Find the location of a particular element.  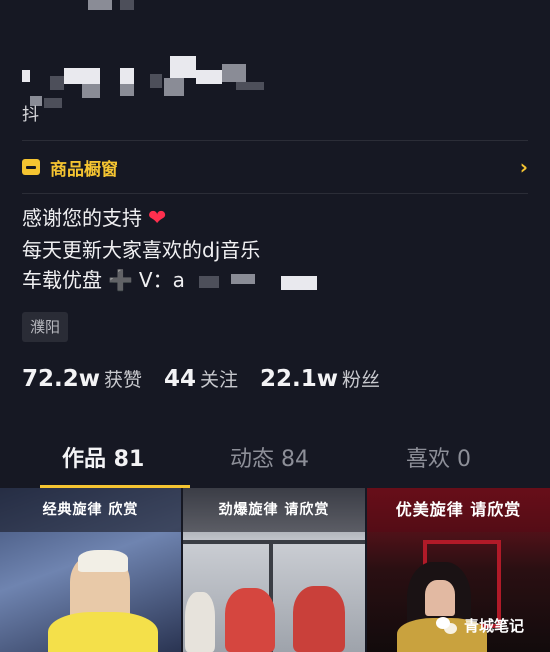

stat-label: 关注 is located at coordinates (219, 380).